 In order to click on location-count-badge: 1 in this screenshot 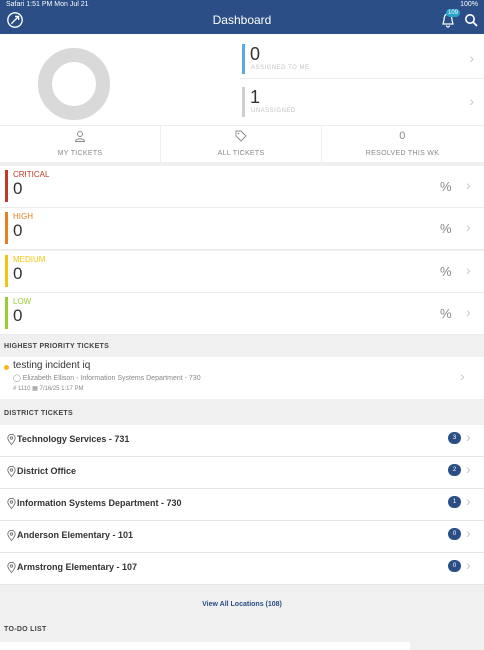, I will do `click(454, 502)`.